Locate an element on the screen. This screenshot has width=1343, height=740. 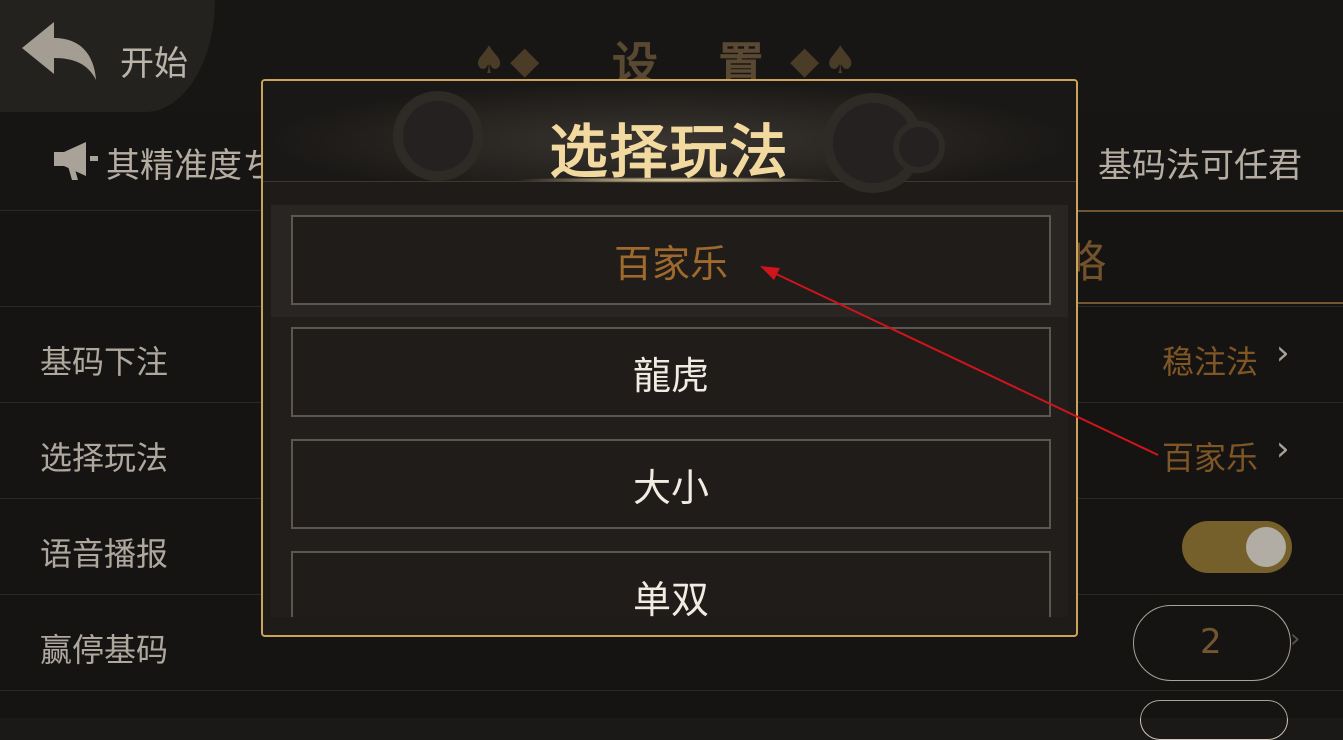
option-baccarat: 百家乐 is located at coordinates (671, 260).